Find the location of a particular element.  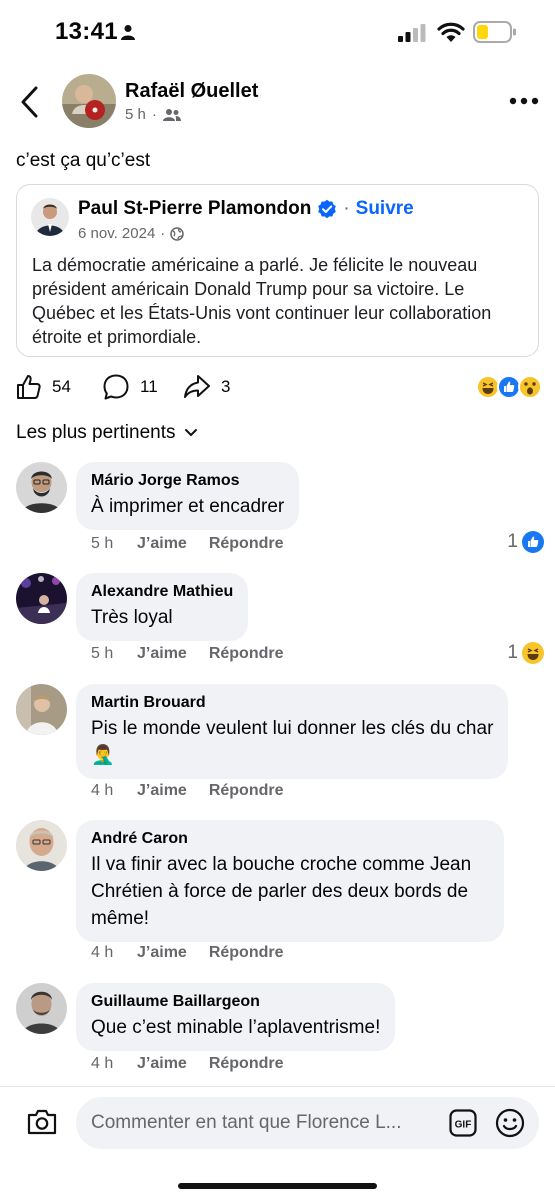

comment-bubble: Mário Jorge Ramos À imprimer et encadrer is located at coordinates (188, 496).